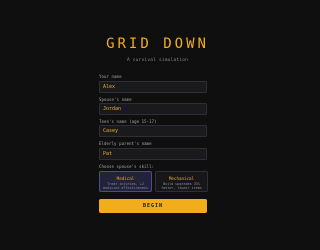 The width and height of the screenshot is (320, 250). Describe the element at coordinates (153, 206) in the screenshot. I see `begin-button: BEGIN` at that location.